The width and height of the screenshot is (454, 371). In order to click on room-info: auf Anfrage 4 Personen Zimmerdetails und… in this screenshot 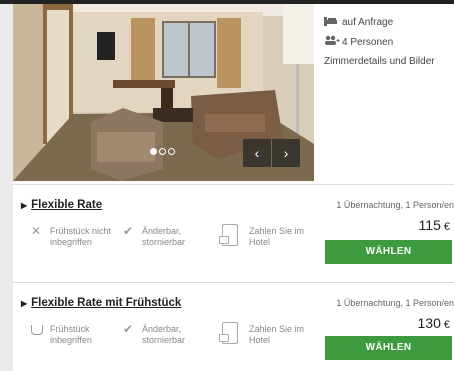, I will do `click(389, 39)`.